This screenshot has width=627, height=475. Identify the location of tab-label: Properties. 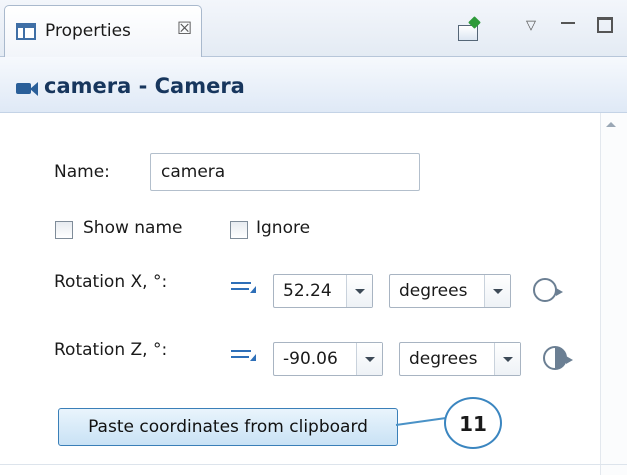
(88, 31).